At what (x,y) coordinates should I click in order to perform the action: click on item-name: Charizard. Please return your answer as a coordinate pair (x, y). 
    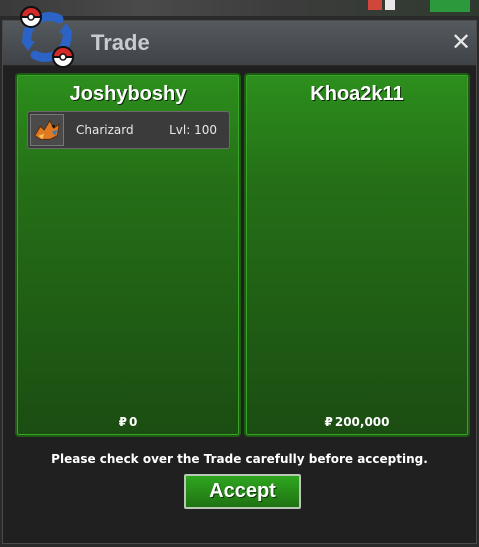
    Looking at the image, I should click on (105, 130).